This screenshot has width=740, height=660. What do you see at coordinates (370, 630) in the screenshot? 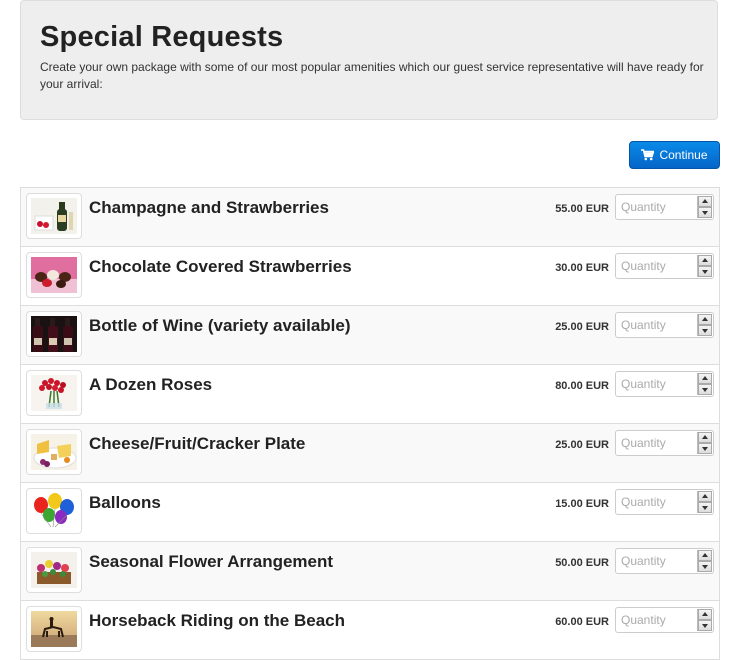
I see `list-item: Horseback Riding on the Beach 60.00 EUR` at bounding box center [370, 630].